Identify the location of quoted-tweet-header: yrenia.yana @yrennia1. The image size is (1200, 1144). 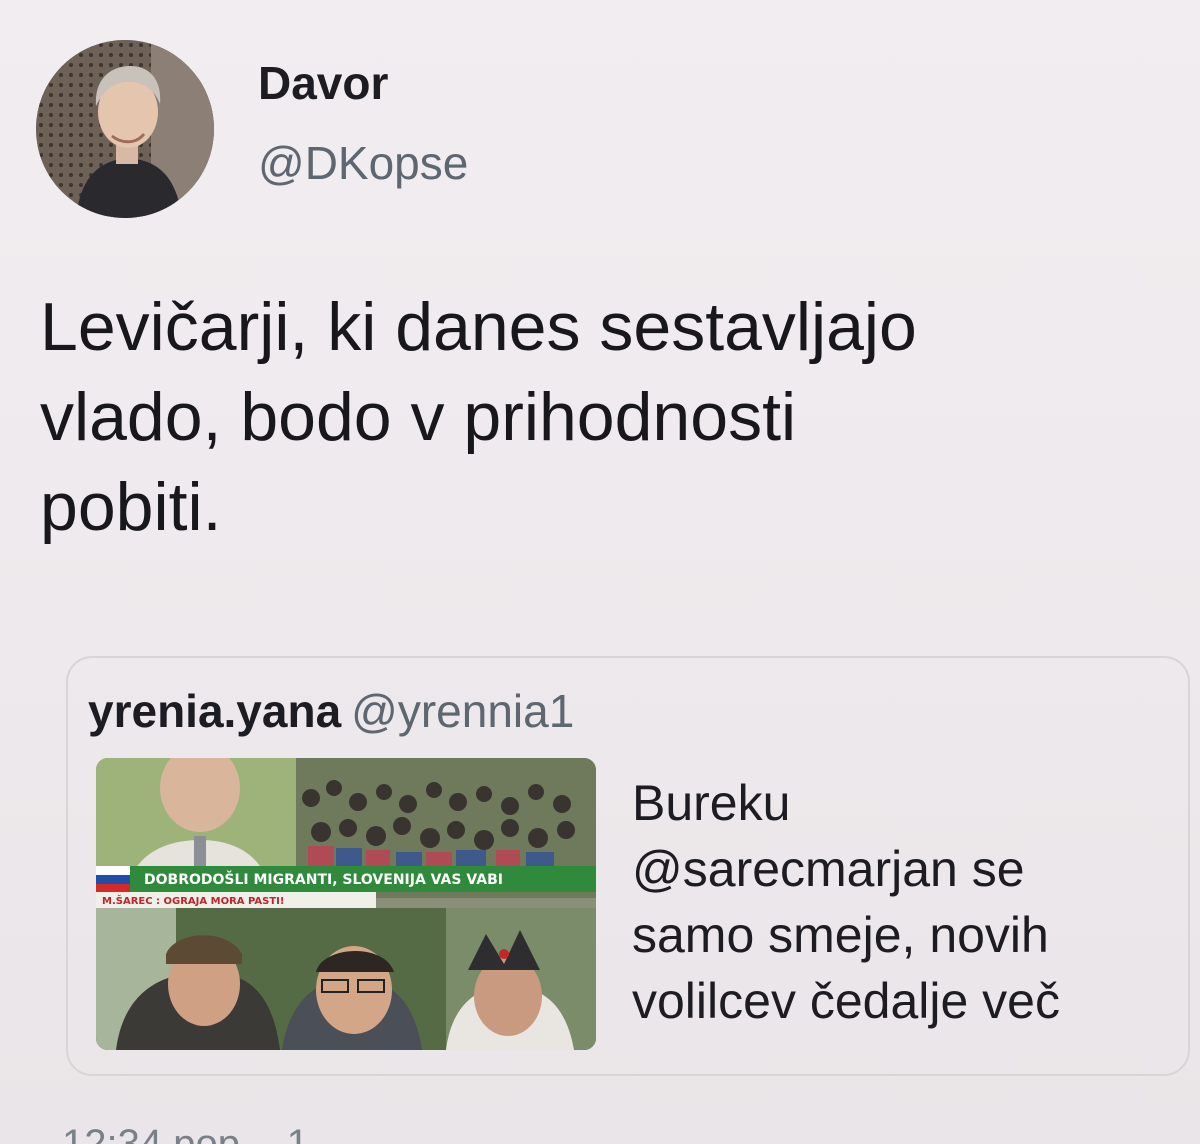
(331, 711).